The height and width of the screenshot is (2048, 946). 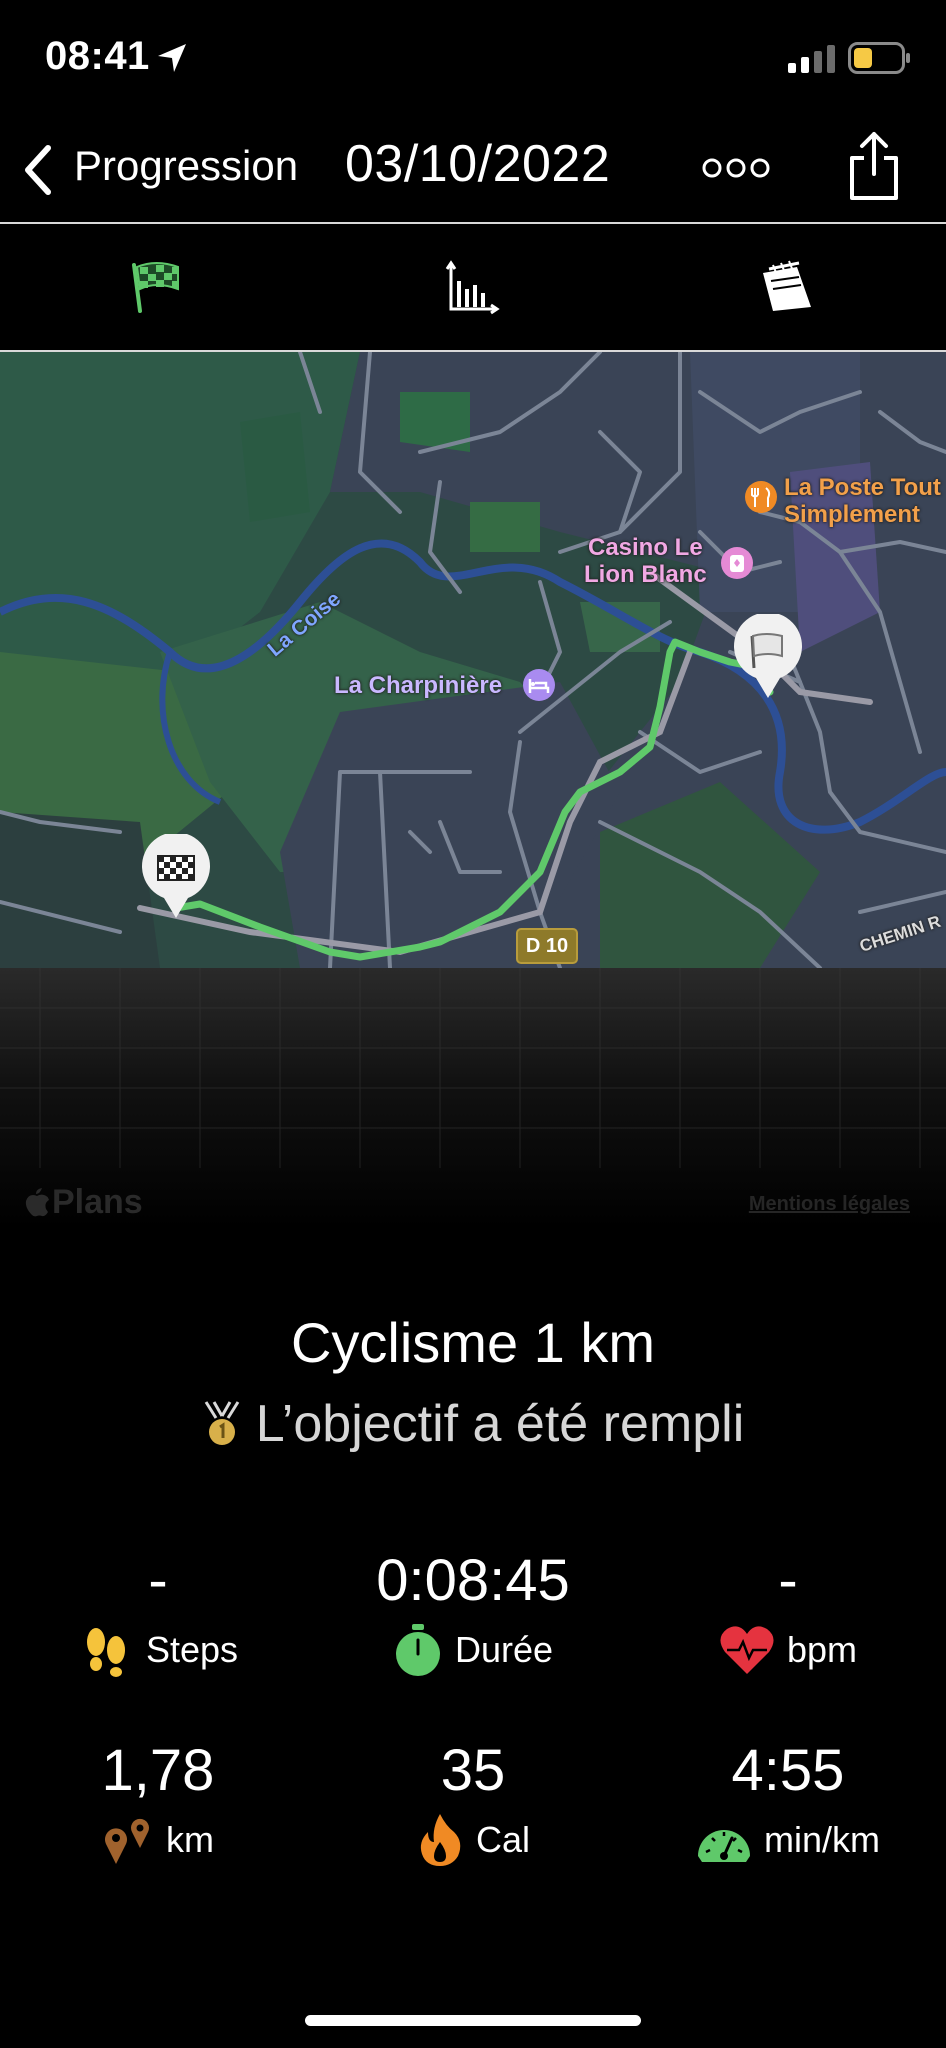 I want to click on tab-notes, so click(x=787, y=287).